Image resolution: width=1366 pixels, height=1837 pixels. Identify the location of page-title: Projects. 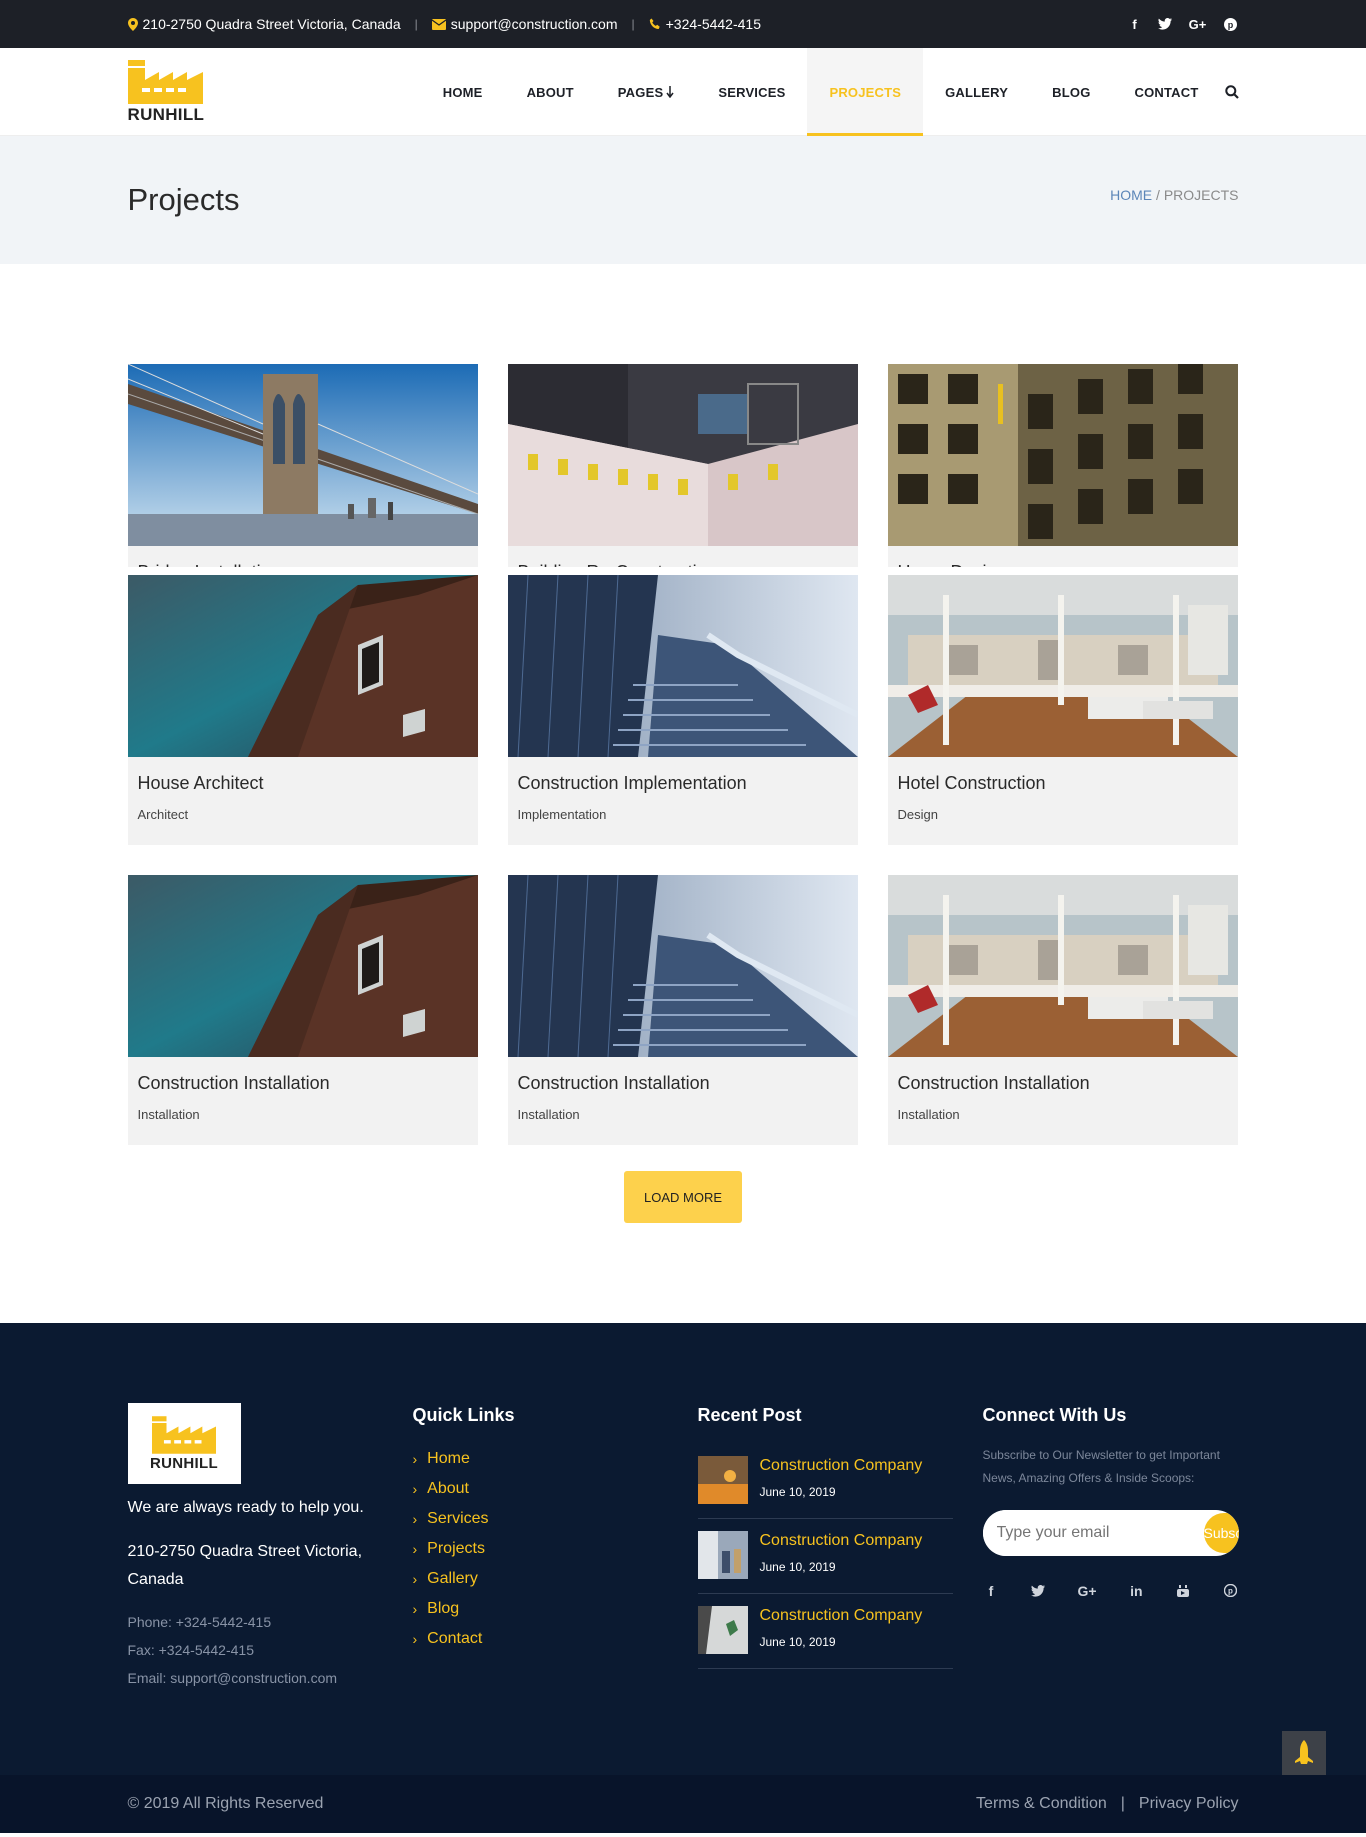
(183, 199).